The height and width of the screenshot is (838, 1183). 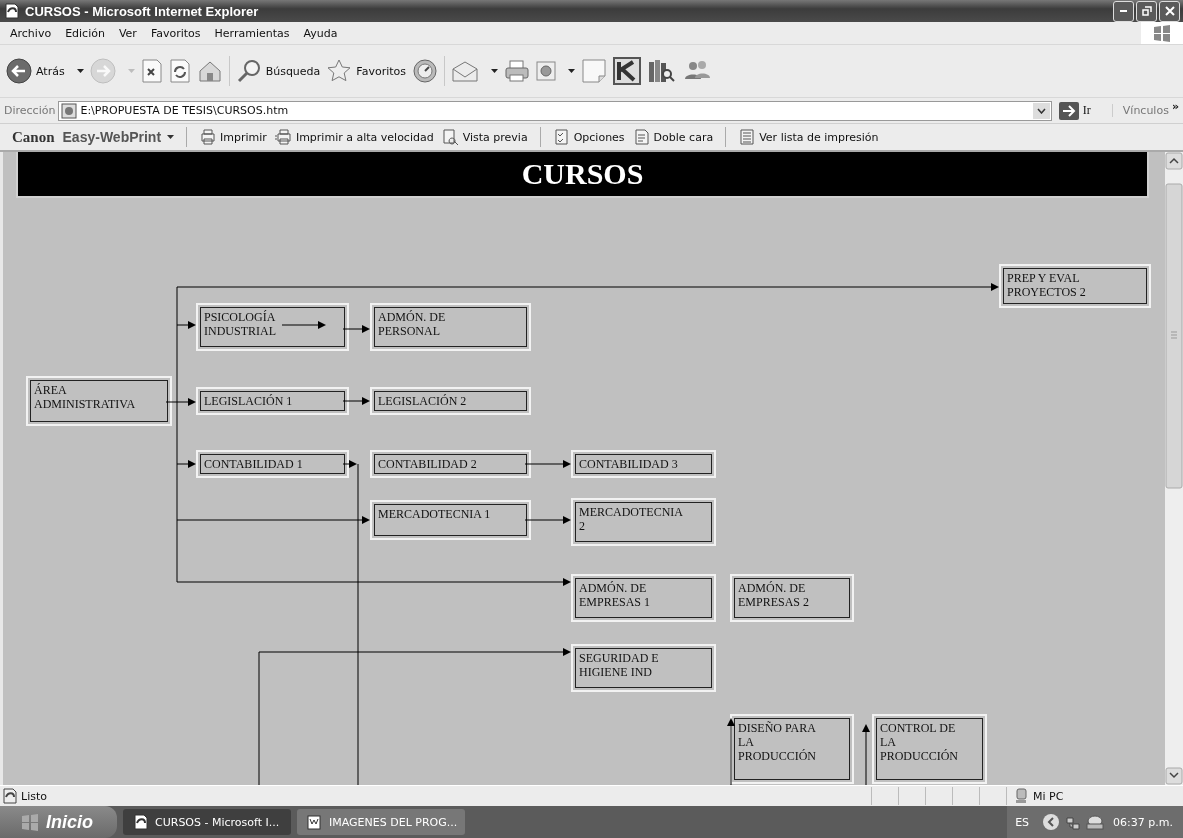 I want to click on dropdown-button, so click(x=1041, y=110).